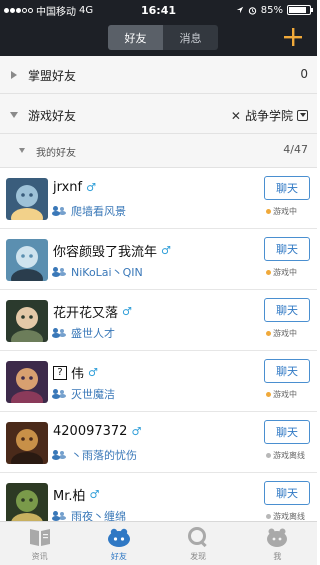  I want to click on group-label: 游戏好友, so click(52, 116).